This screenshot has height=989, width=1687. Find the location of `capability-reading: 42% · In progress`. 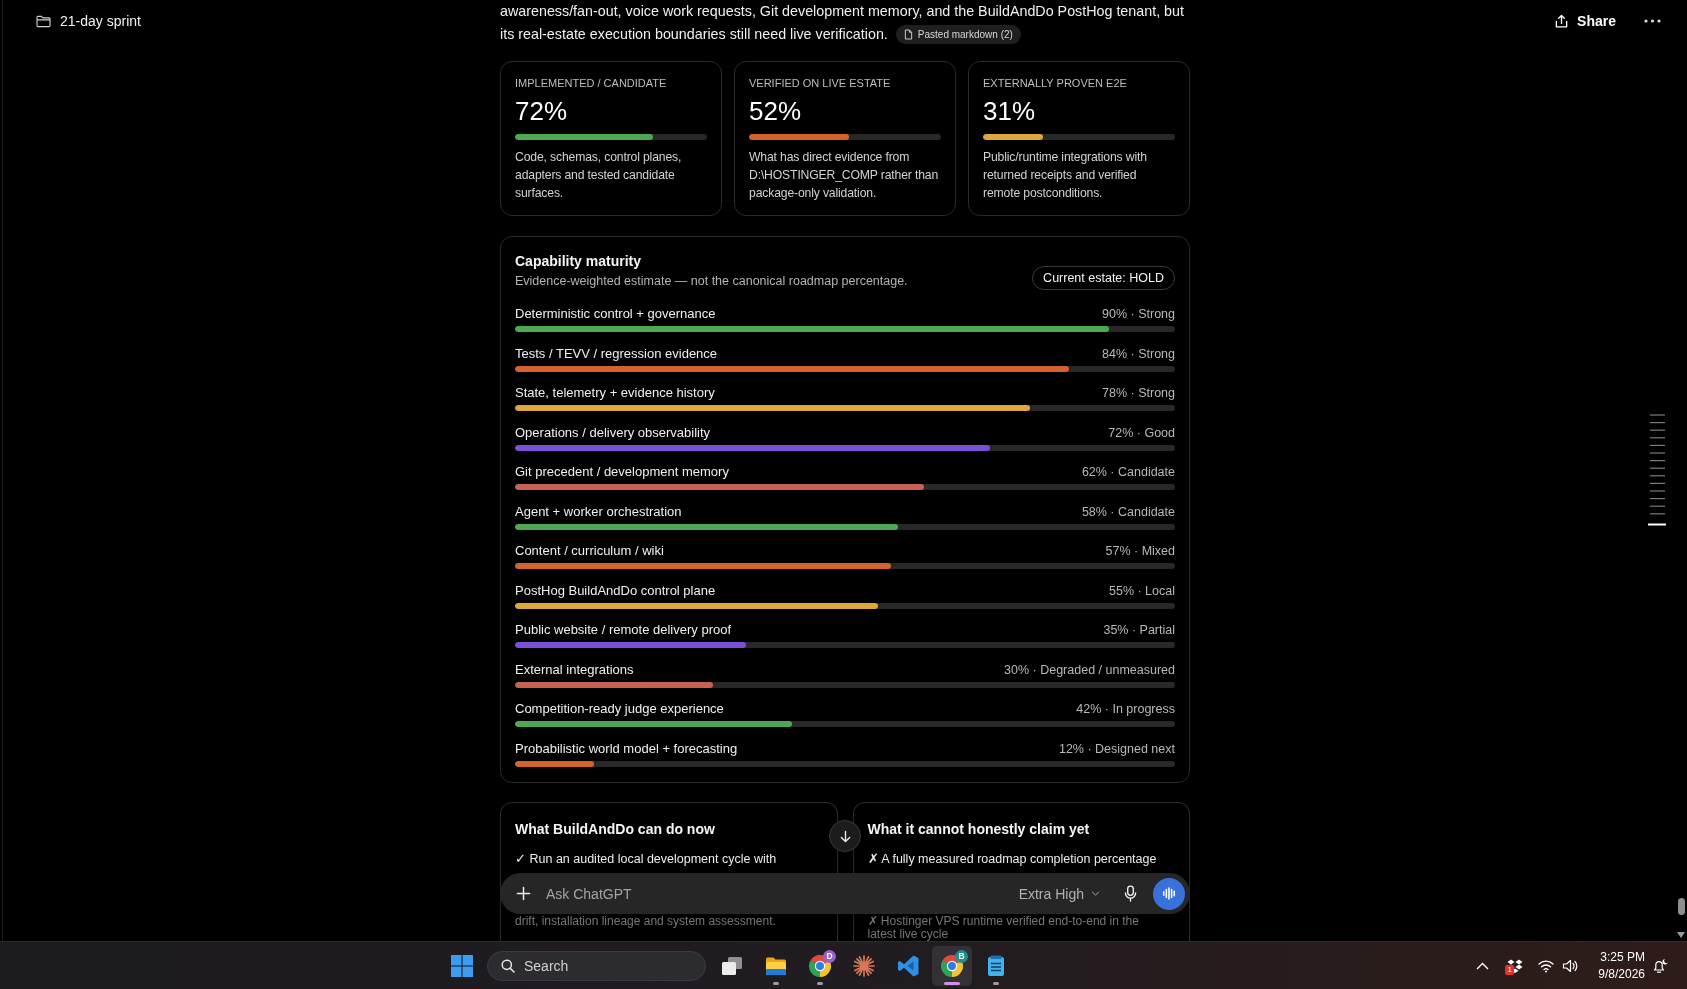

capability-reading: 42% · In progress is located at coordinates (1125, 709).